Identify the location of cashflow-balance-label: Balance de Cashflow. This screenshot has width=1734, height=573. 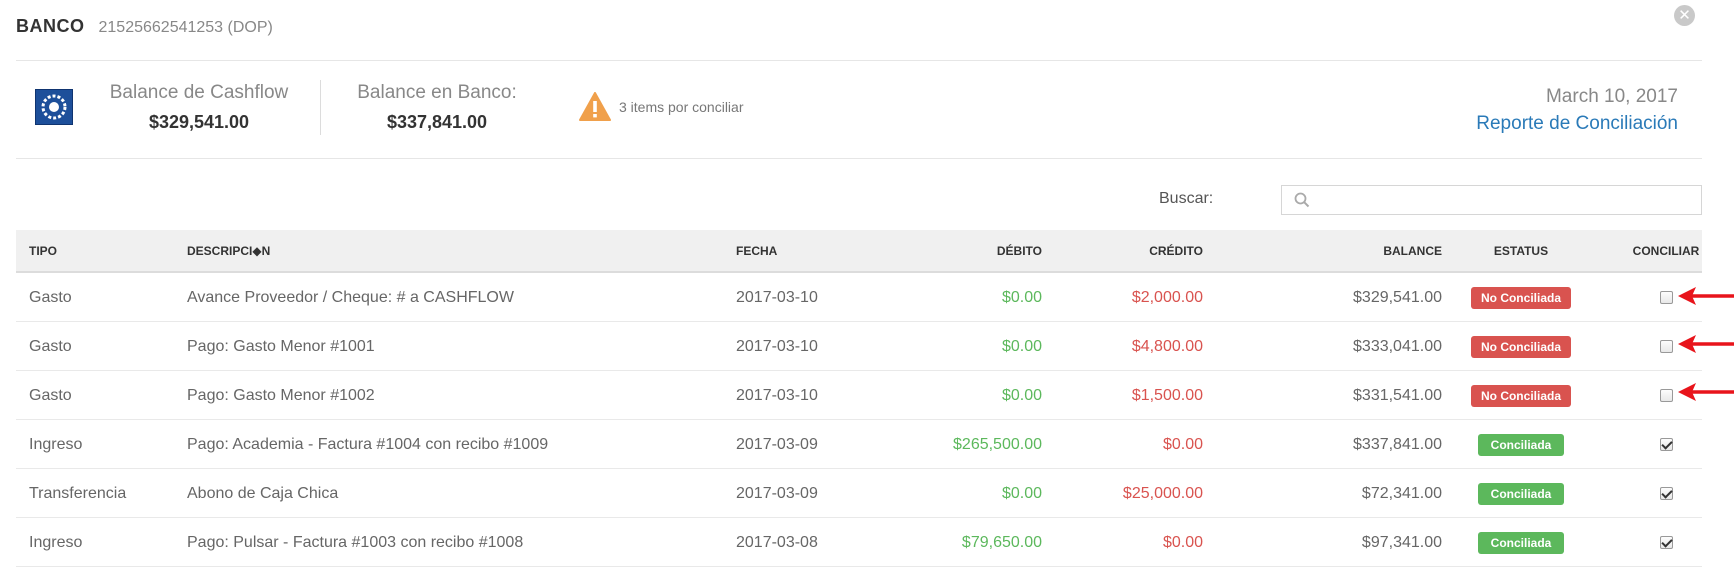
(199, 92).